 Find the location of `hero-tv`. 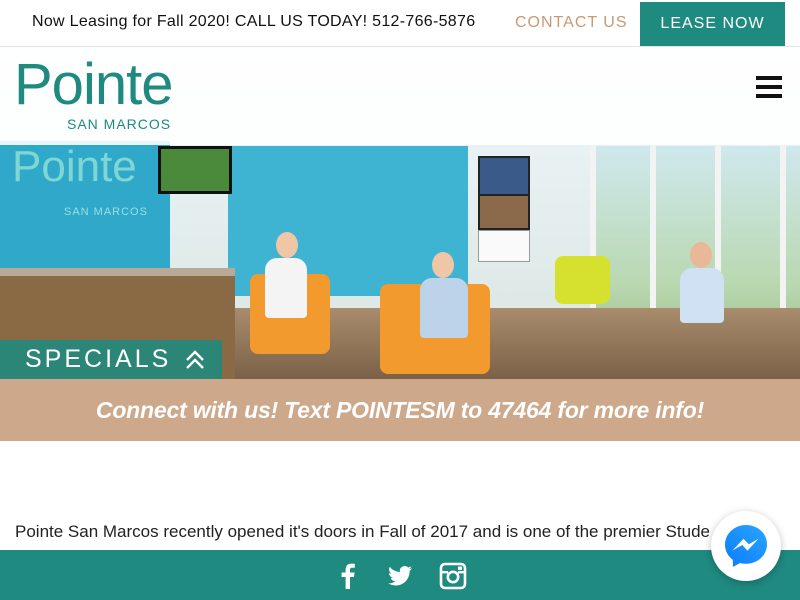

hero-tv is located at coordinates (195, 170).